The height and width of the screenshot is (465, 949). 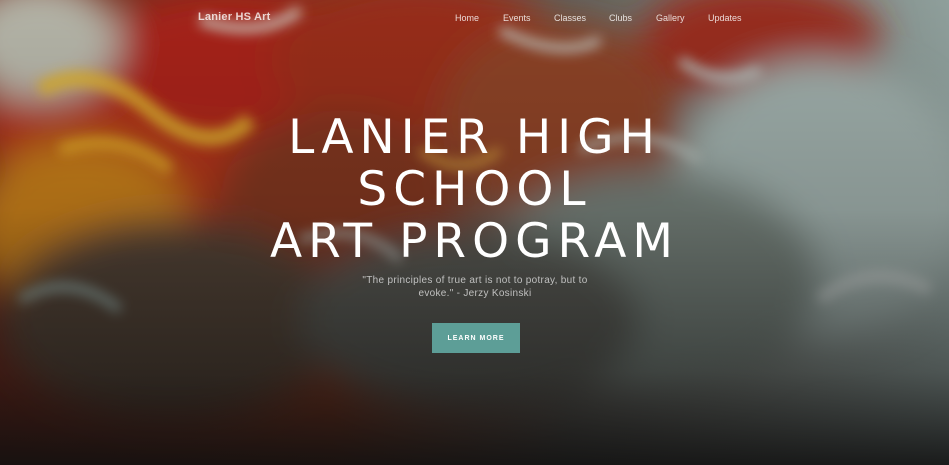 What do you see at coordinates (670, 18) in the screenshot?
I see `nav-link-gallery: Gallery` at bounding box center [670, 18].